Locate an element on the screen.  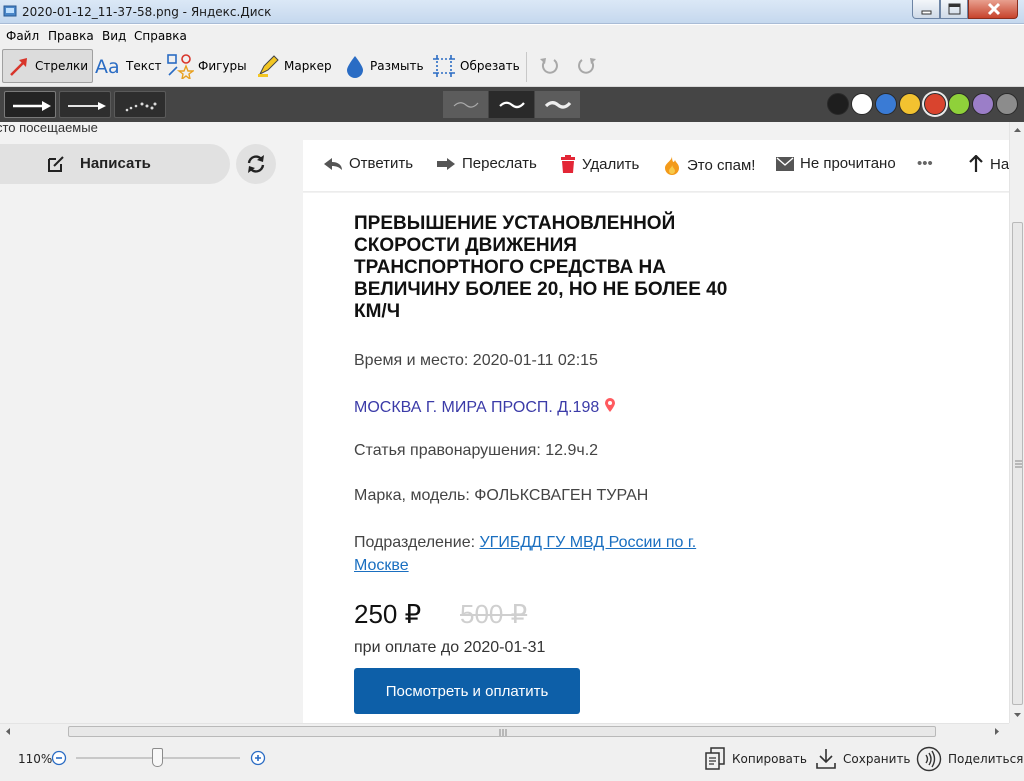
tool-marker-label: Маркер is located at coordinates (308, 66).